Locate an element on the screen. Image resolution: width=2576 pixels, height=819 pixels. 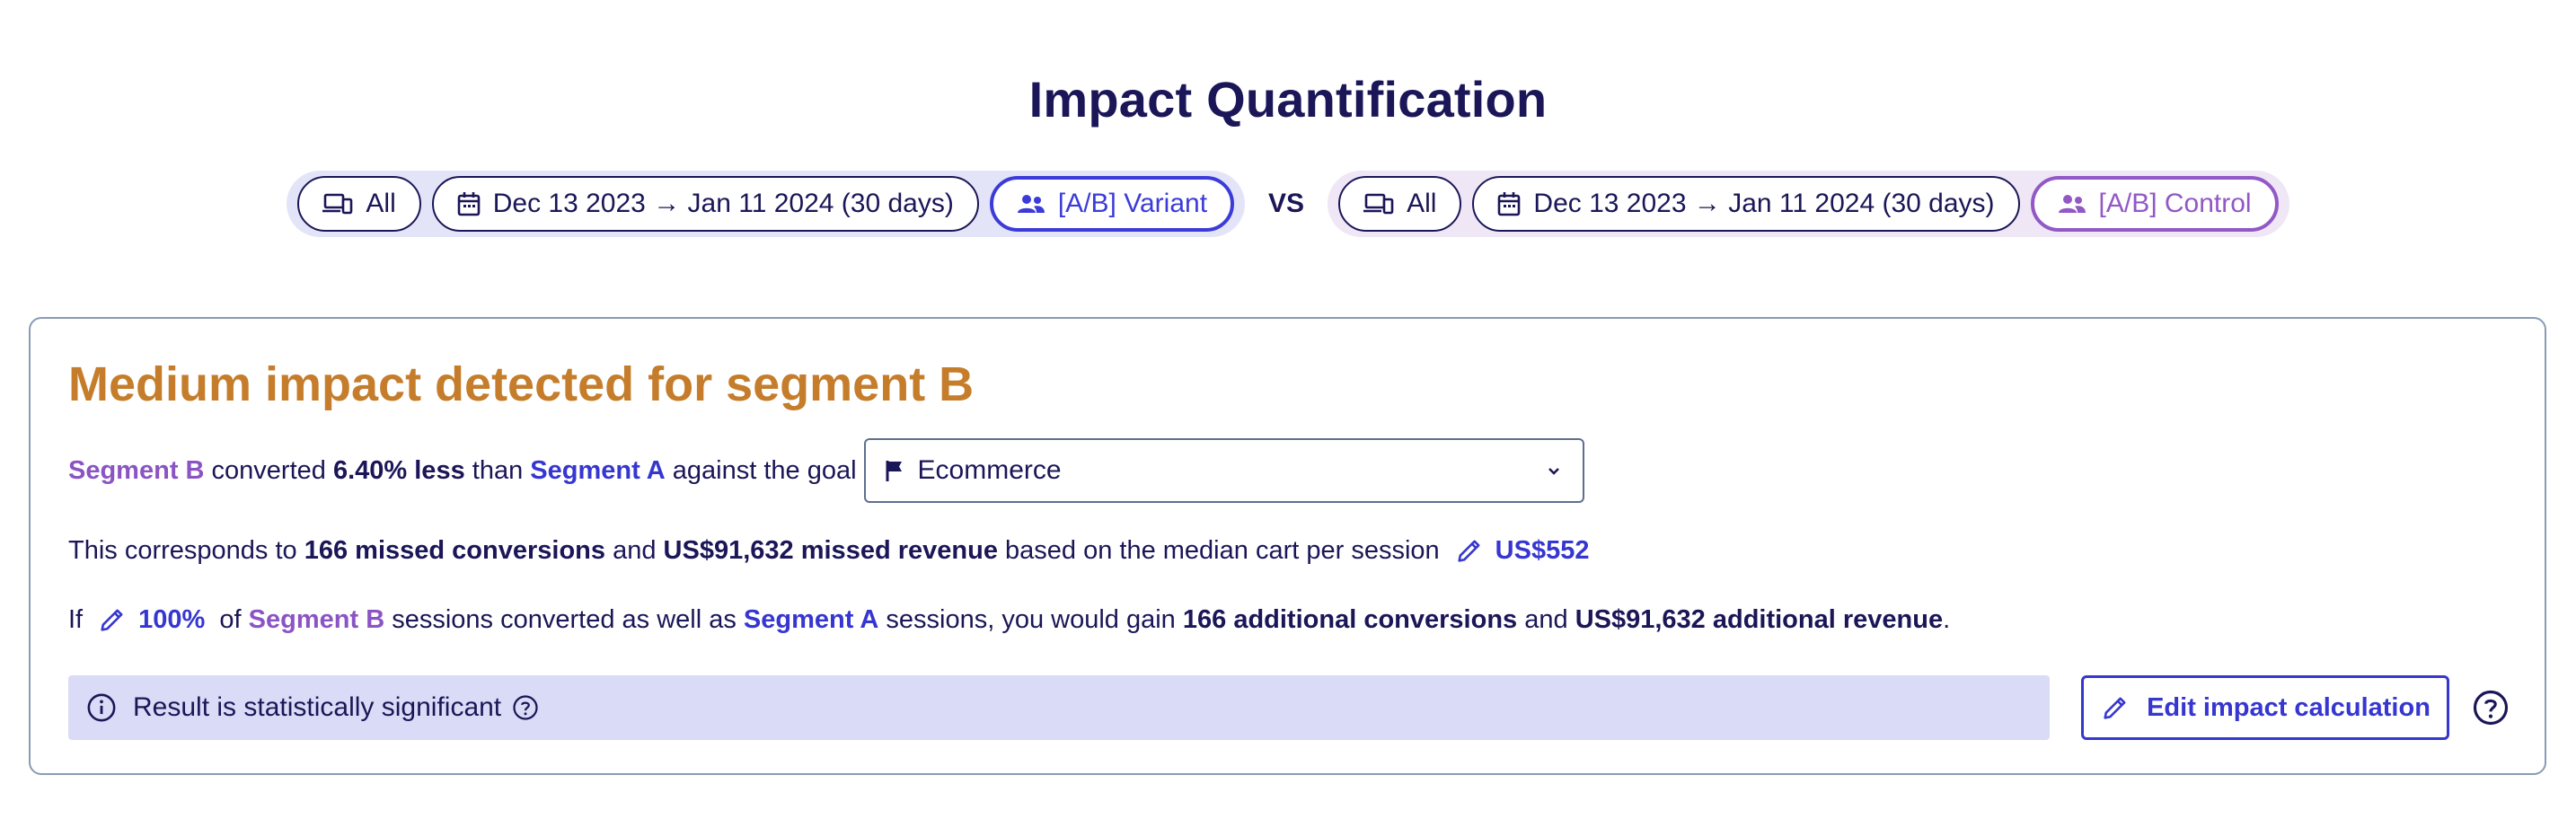
goal-select-value: Ecommerce is located at coordinates (989, 470).